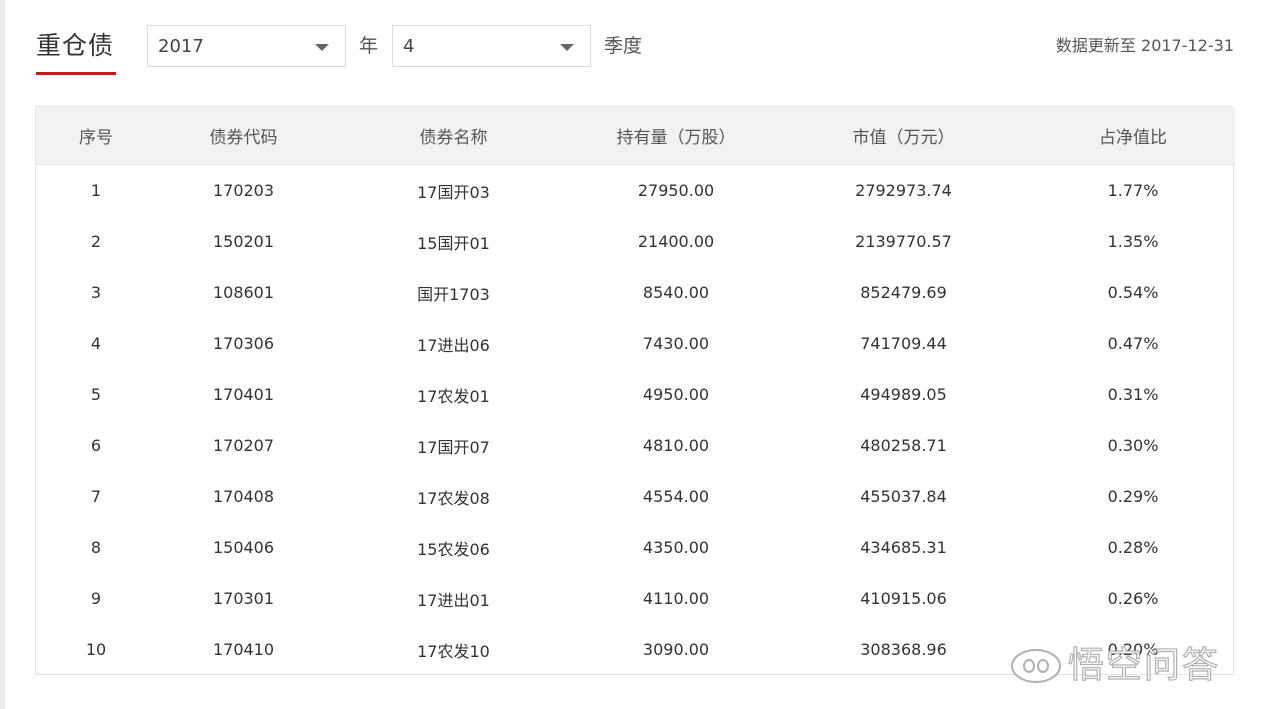 The width and height of the screenshot is (1265, 709). What do you see at coordinates (676, 190) in the screenshot?
I see `cell-holding-amount: 27950.00` at bounding box center [676, 190].